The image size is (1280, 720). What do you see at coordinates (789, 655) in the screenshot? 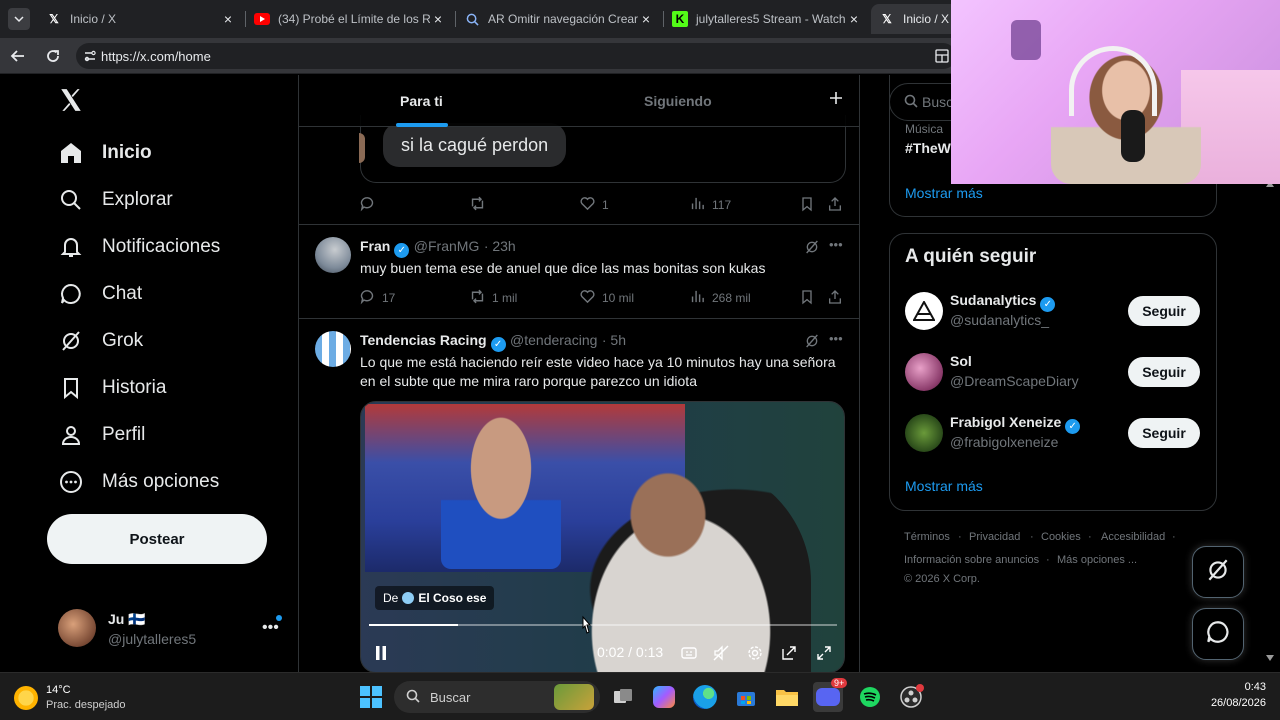
I see `pip-icon` at bounding box center [789, 655].